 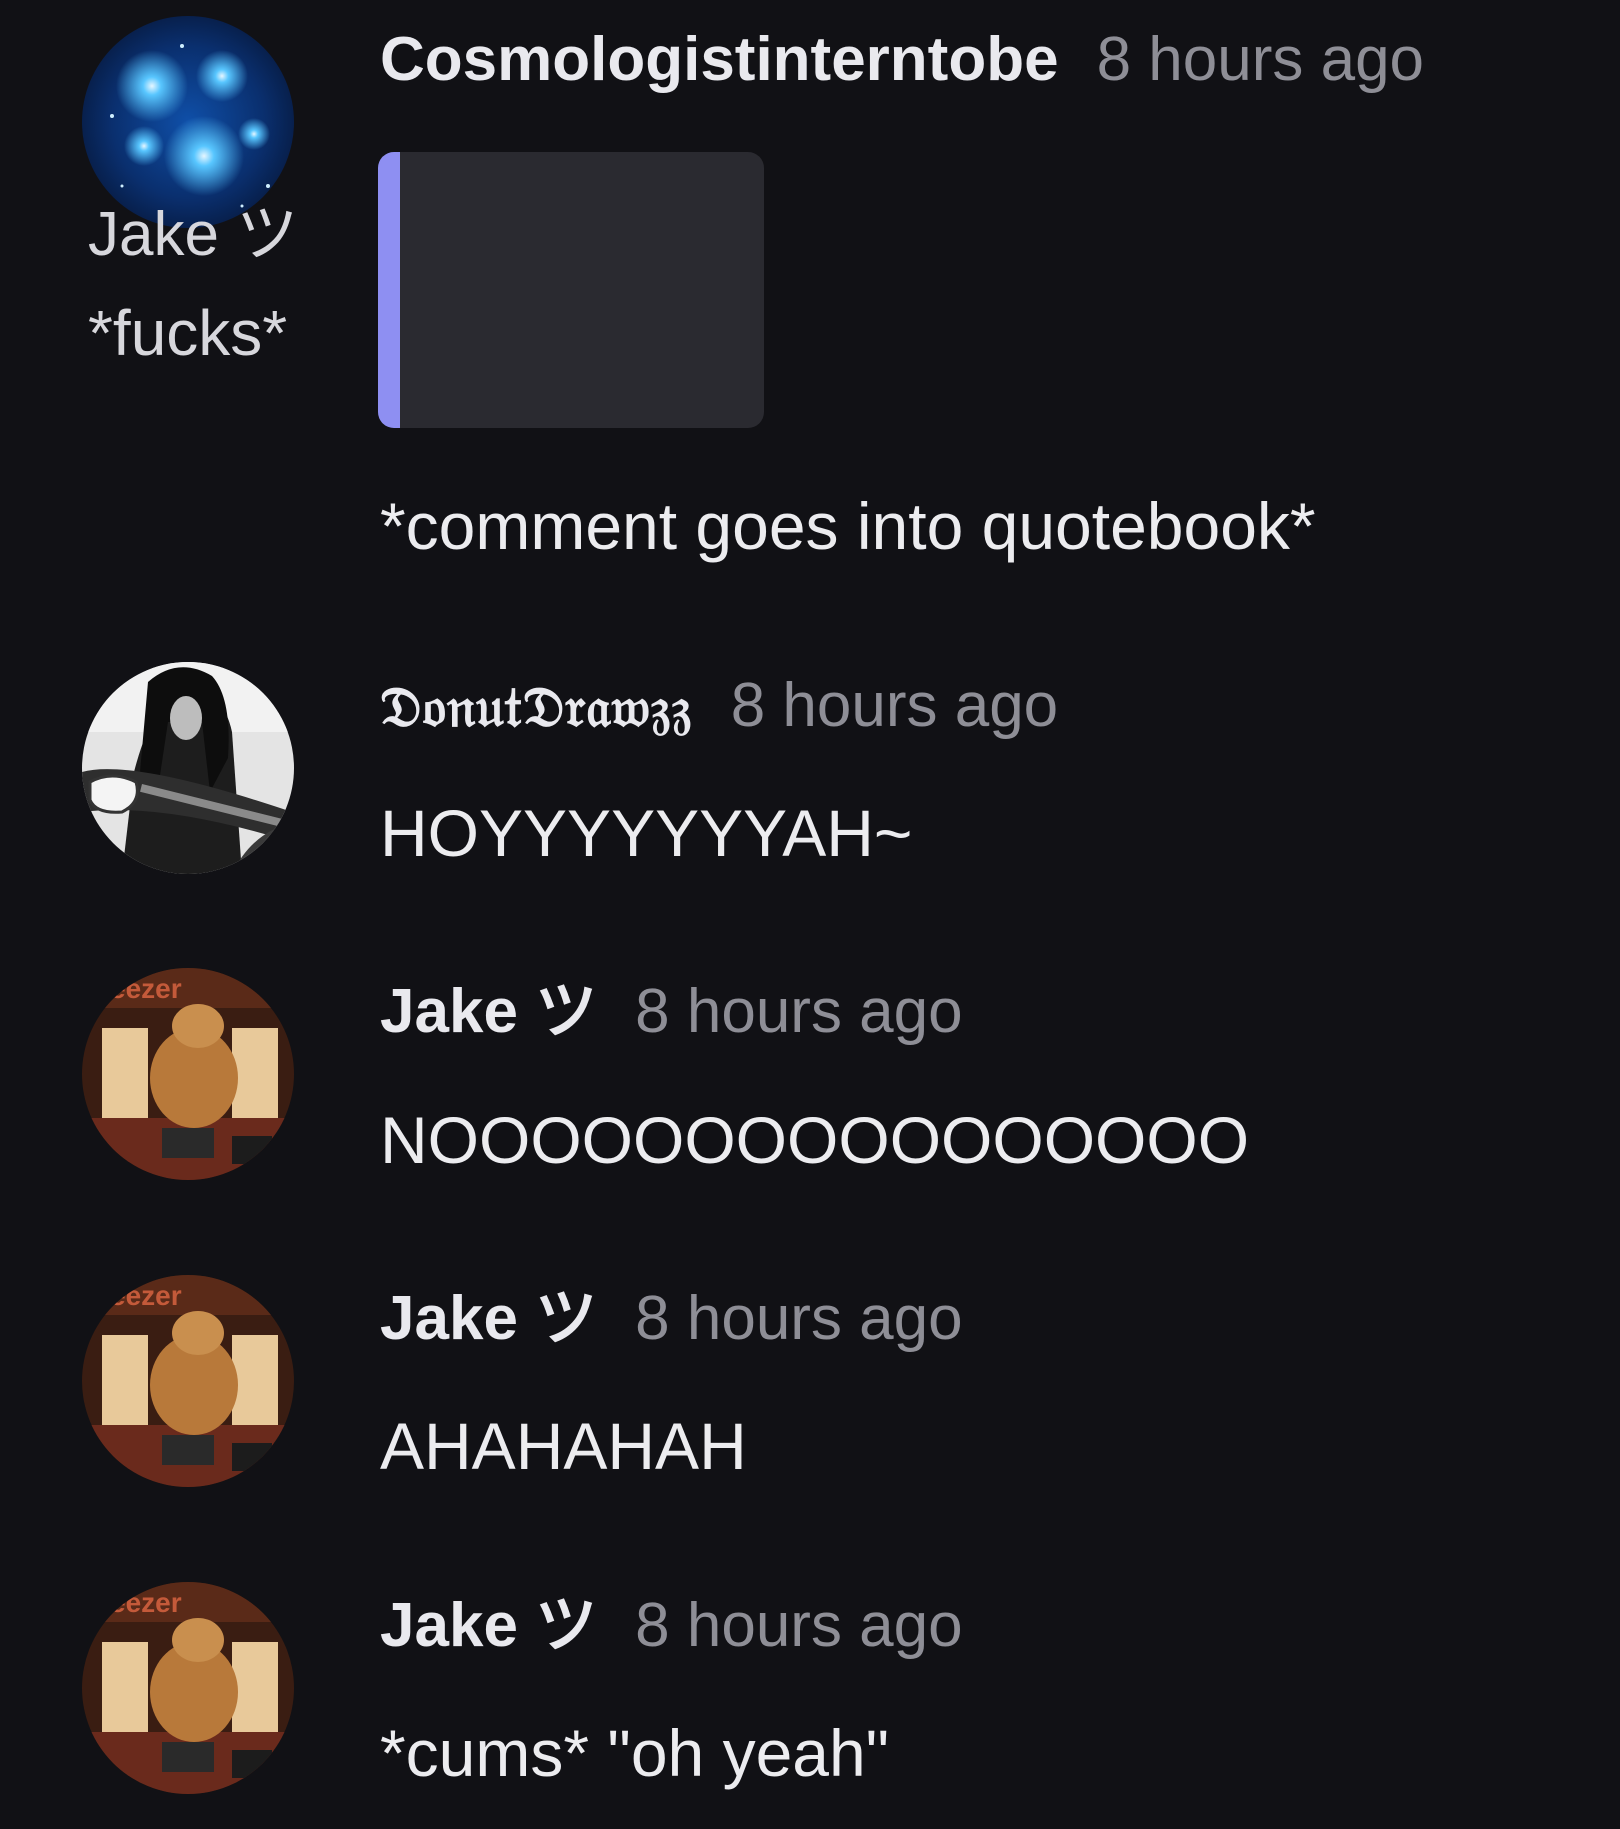 I want to click on comment-text: *comment goes into quotebook*, so click(x=848, y=526).